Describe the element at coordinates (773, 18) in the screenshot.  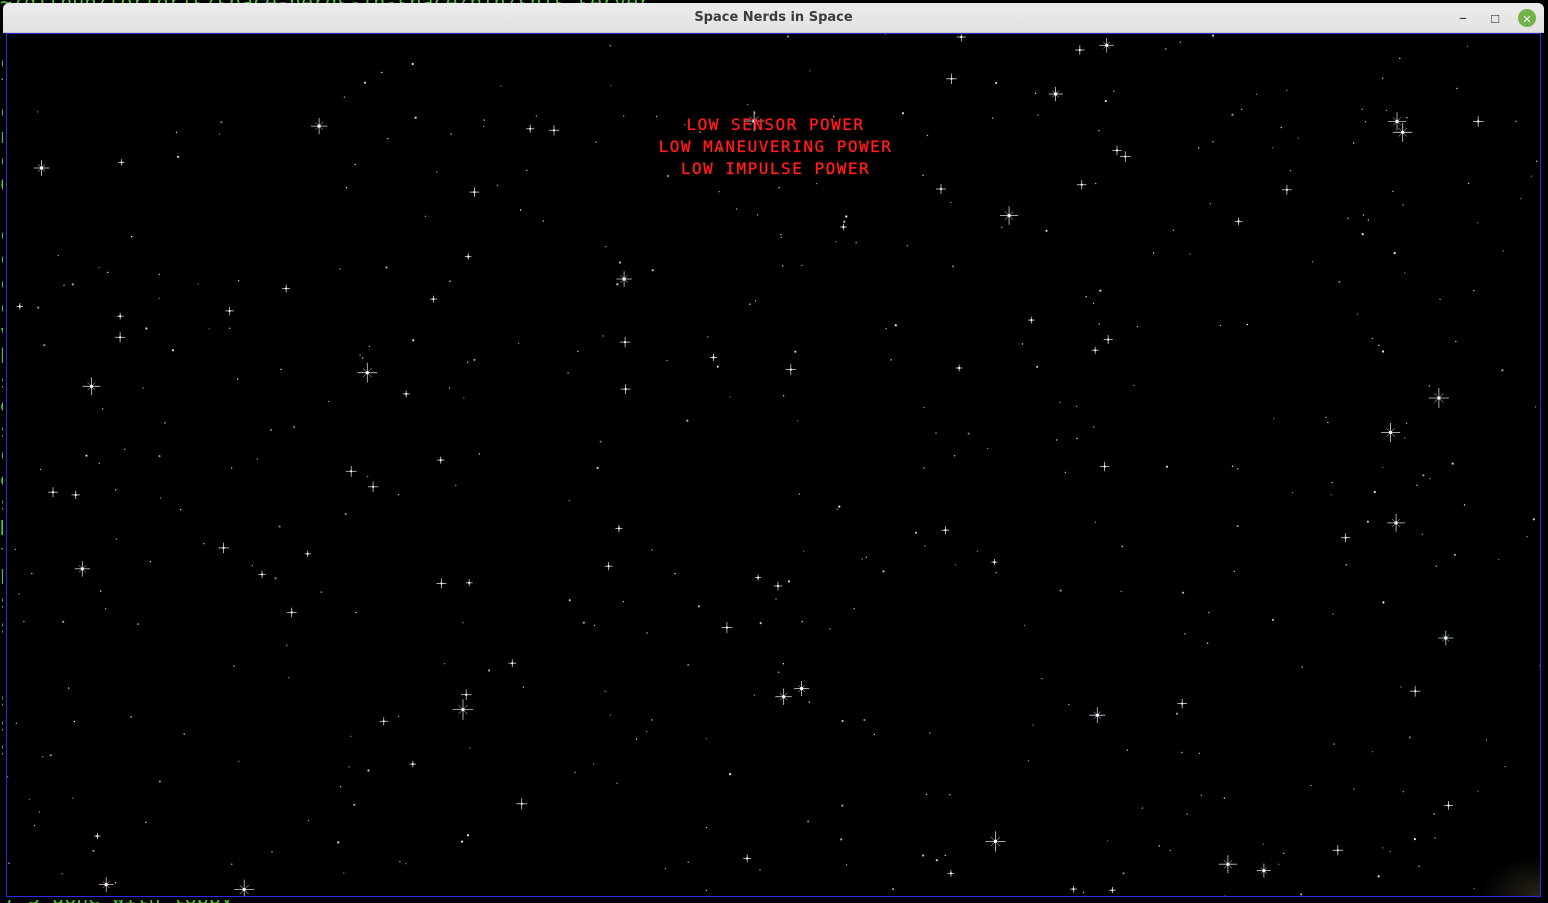
I see `window-titlebar: Space Nerds in Space – ☐ ✕` at that location.